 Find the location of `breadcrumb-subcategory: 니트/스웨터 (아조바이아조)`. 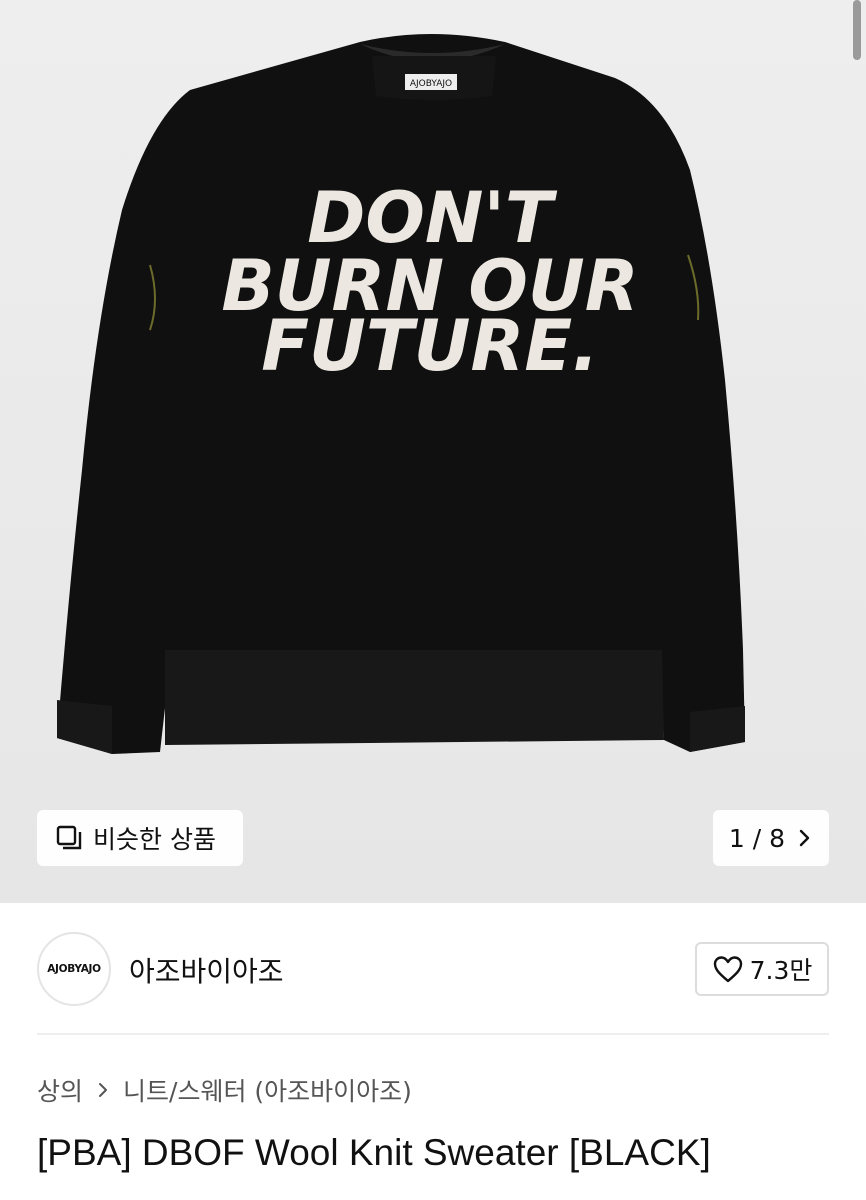

breadcrumb-subcategory: 니트/스웨터 (아조바이아조) is located at coordinates (267, 1090).